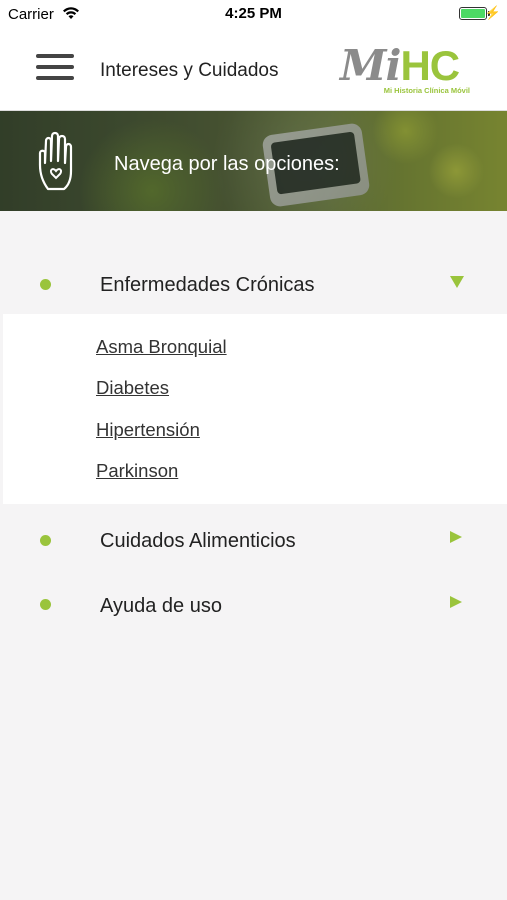 The height and width of the screenshot is (900, 507). What do you see at coordinates (227, 164) in the screenshot?
I see `banner-text: Navega por las opciones:` at bounding box center [227, 164].